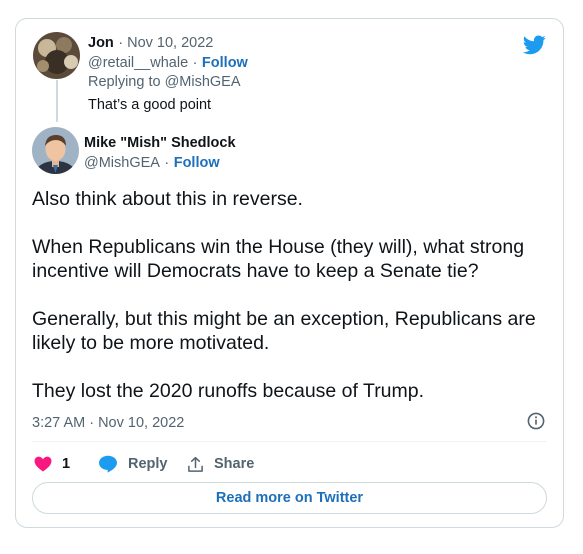 The image size is (583, 554). What do you see at coordinates (108, 423) in the screenshot?
I see `tweet-timestamp: 3:27 AM · Nov 10, 2022` at bounding box center [108, 423].